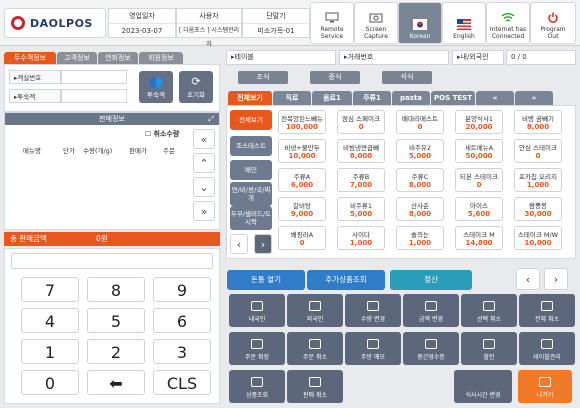  What do you see at coordinates (182, 320) in the screenshot?
I see `key-5: 6` at bounding box center [182, 320].